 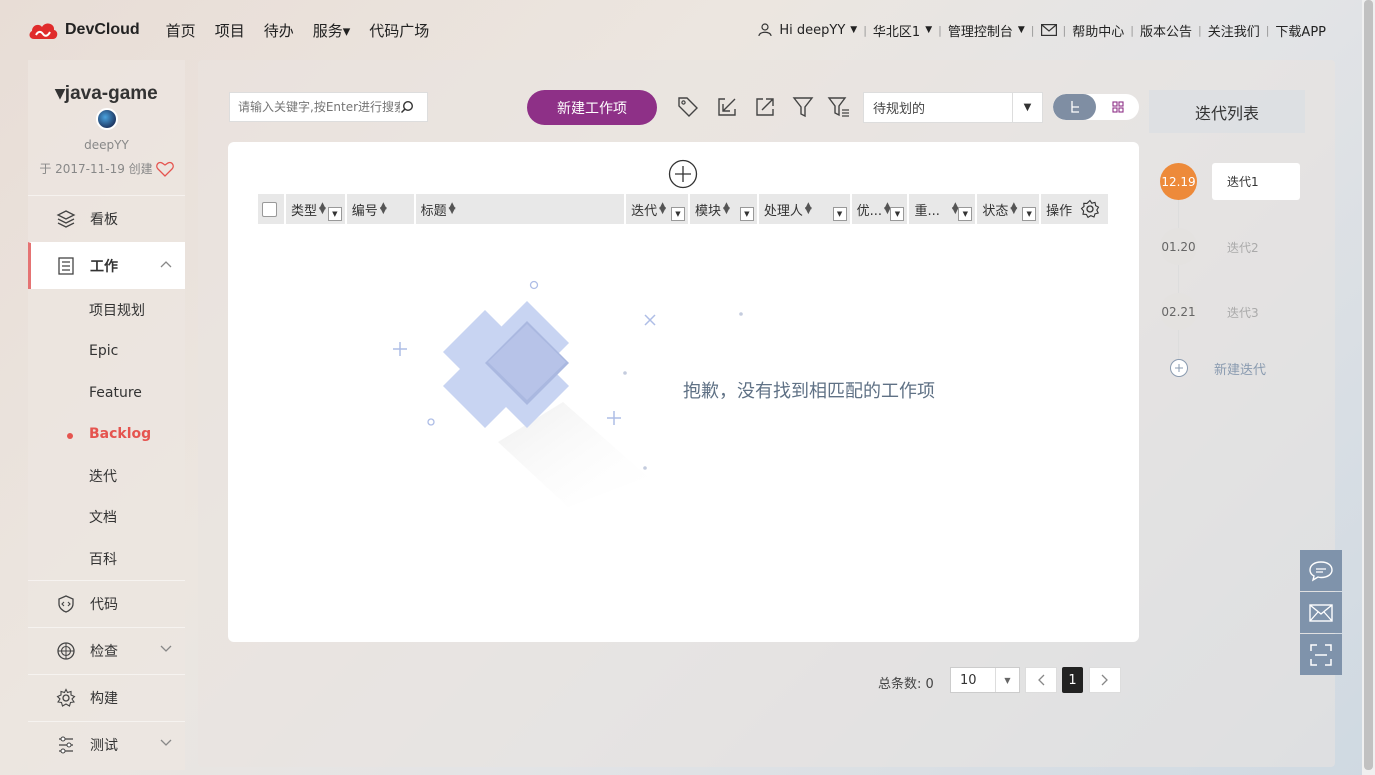 I want to click on filter-button, so click(x=803, y=107).